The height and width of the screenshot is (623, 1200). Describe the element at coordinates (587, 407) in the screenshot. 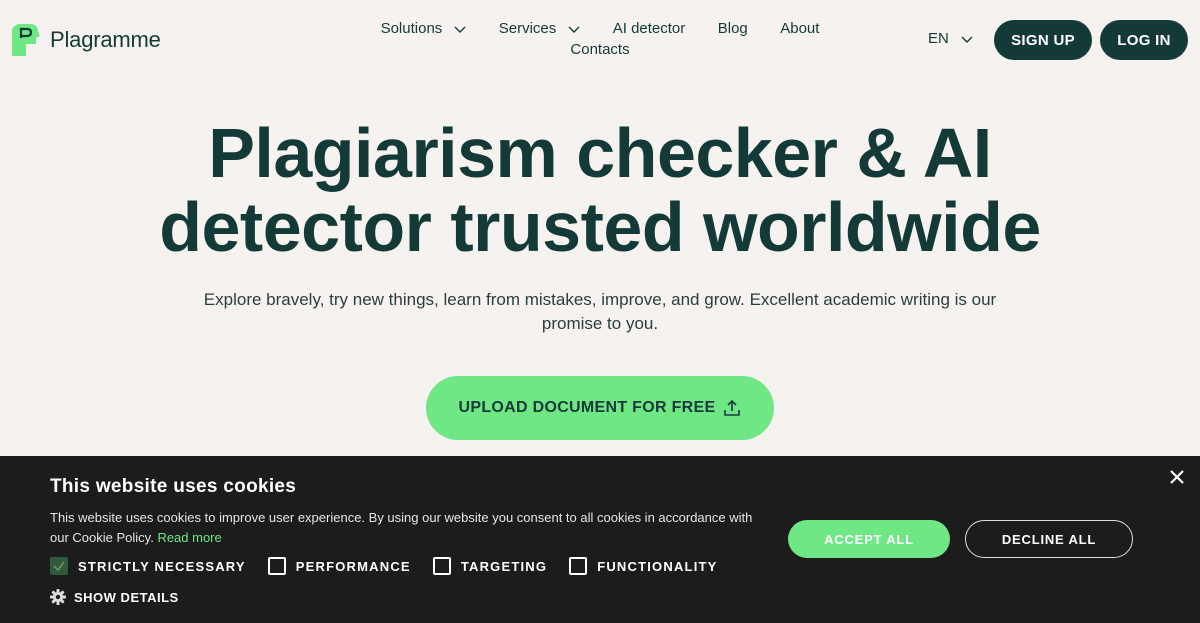

I see `upload-label: UPLOAD DOCUMENT FOR FREE` at that location.